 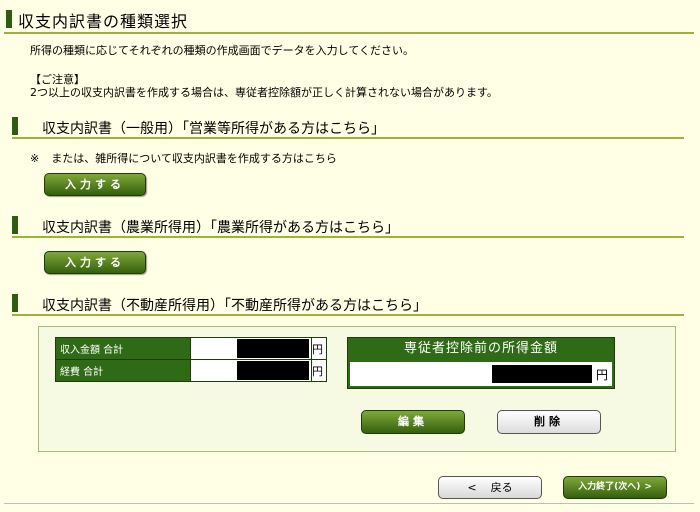 What do you see at coordinates (349, 503) in the screenshot?
I see `bottom-divider` at bounding box center [349, 503].